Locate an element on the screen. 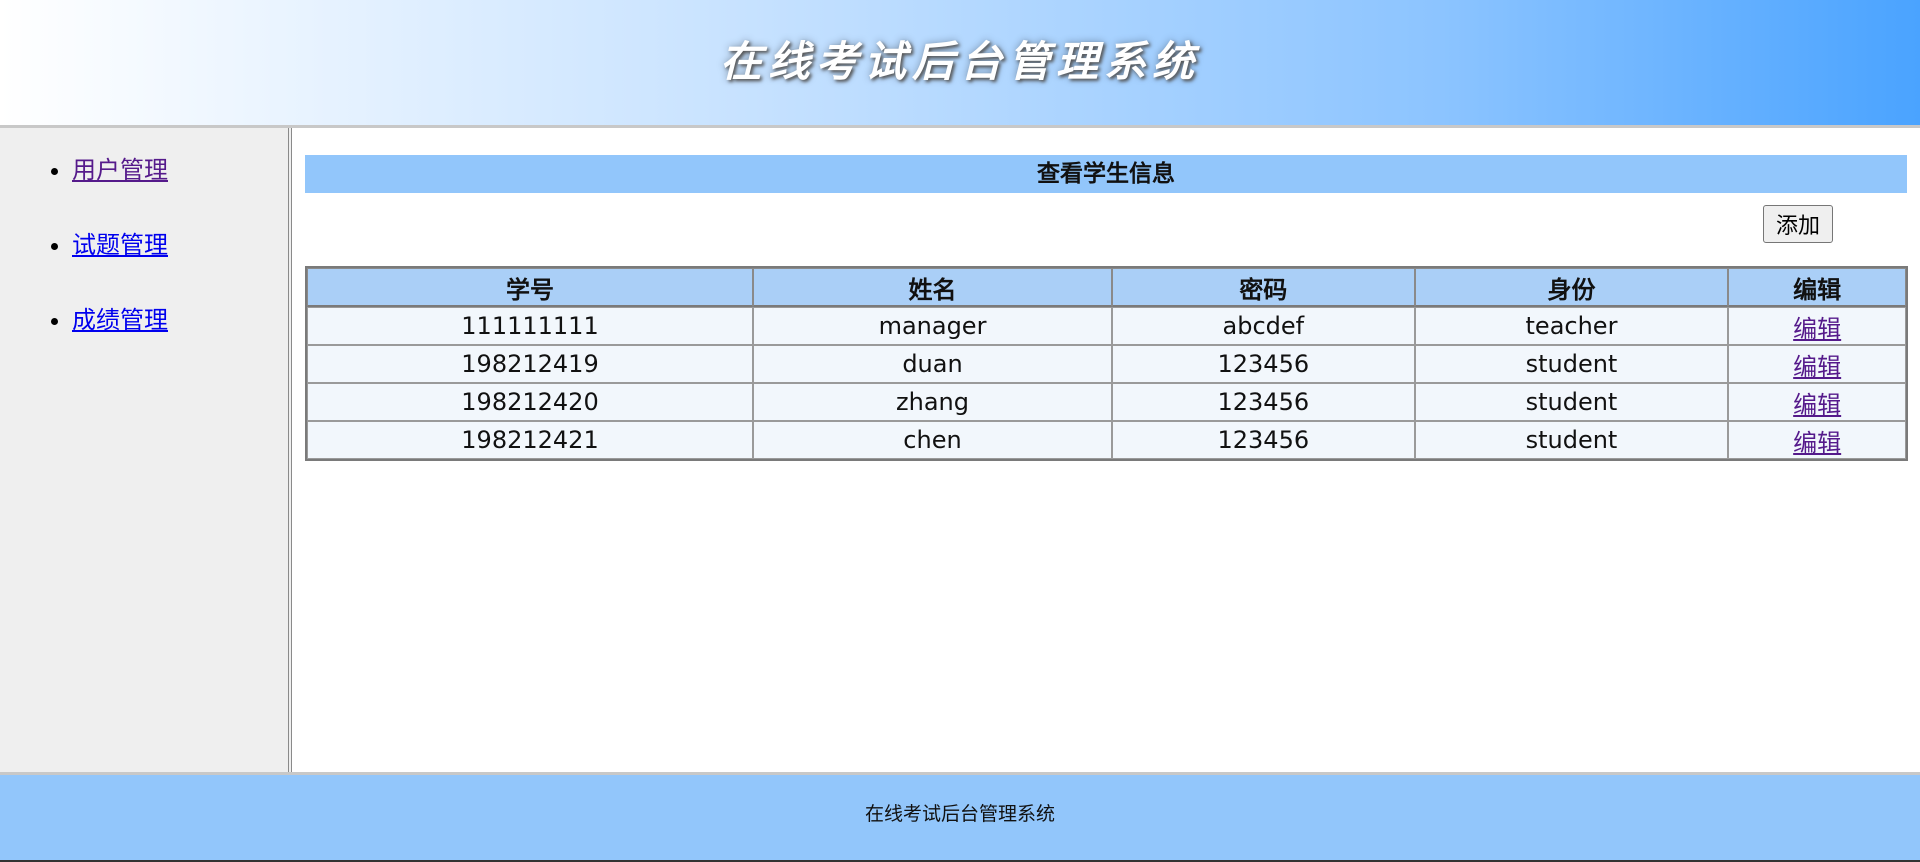 Image resolution: width=1920 pixels, height=862 pixels. add-button: 添加 is located at coordinates (1798, 224).